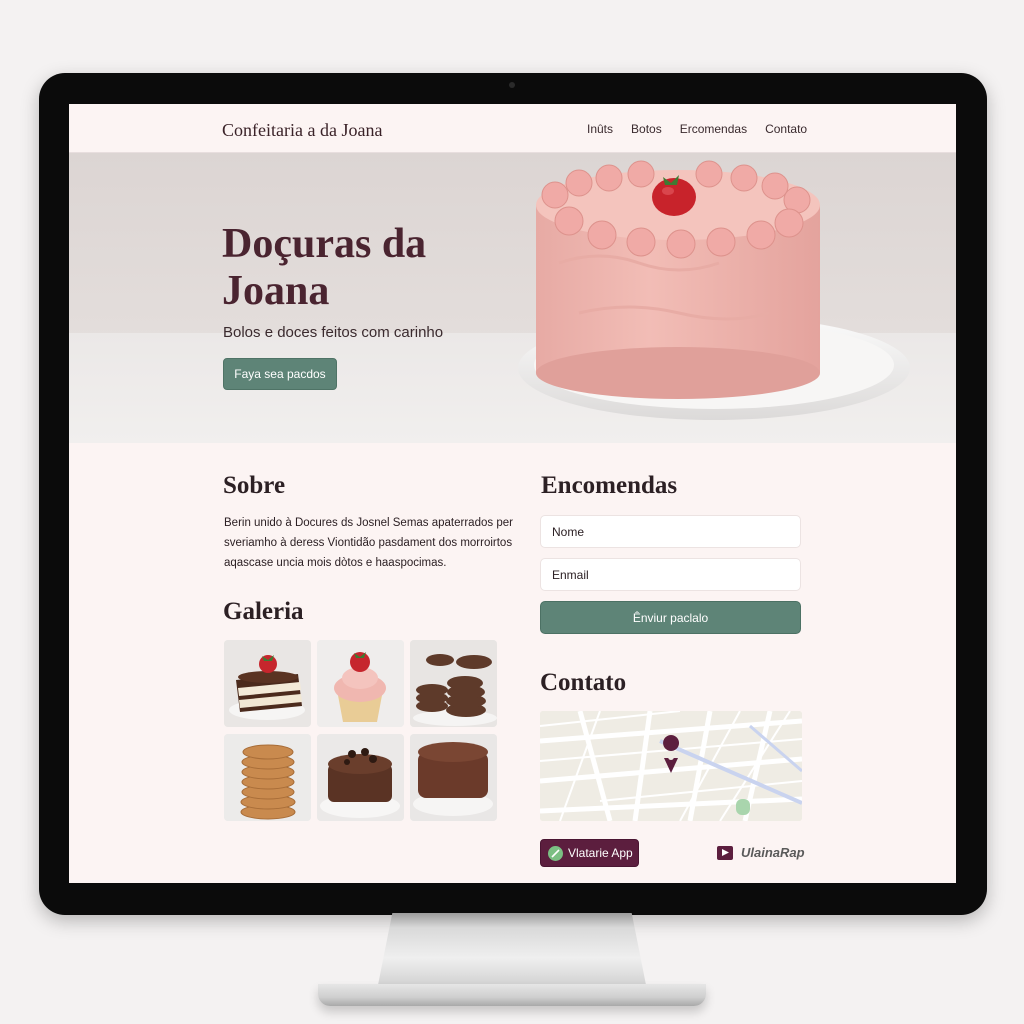  Describe the element at coordinates (670, 574) in the screenshot. I see `email-field` at that location.